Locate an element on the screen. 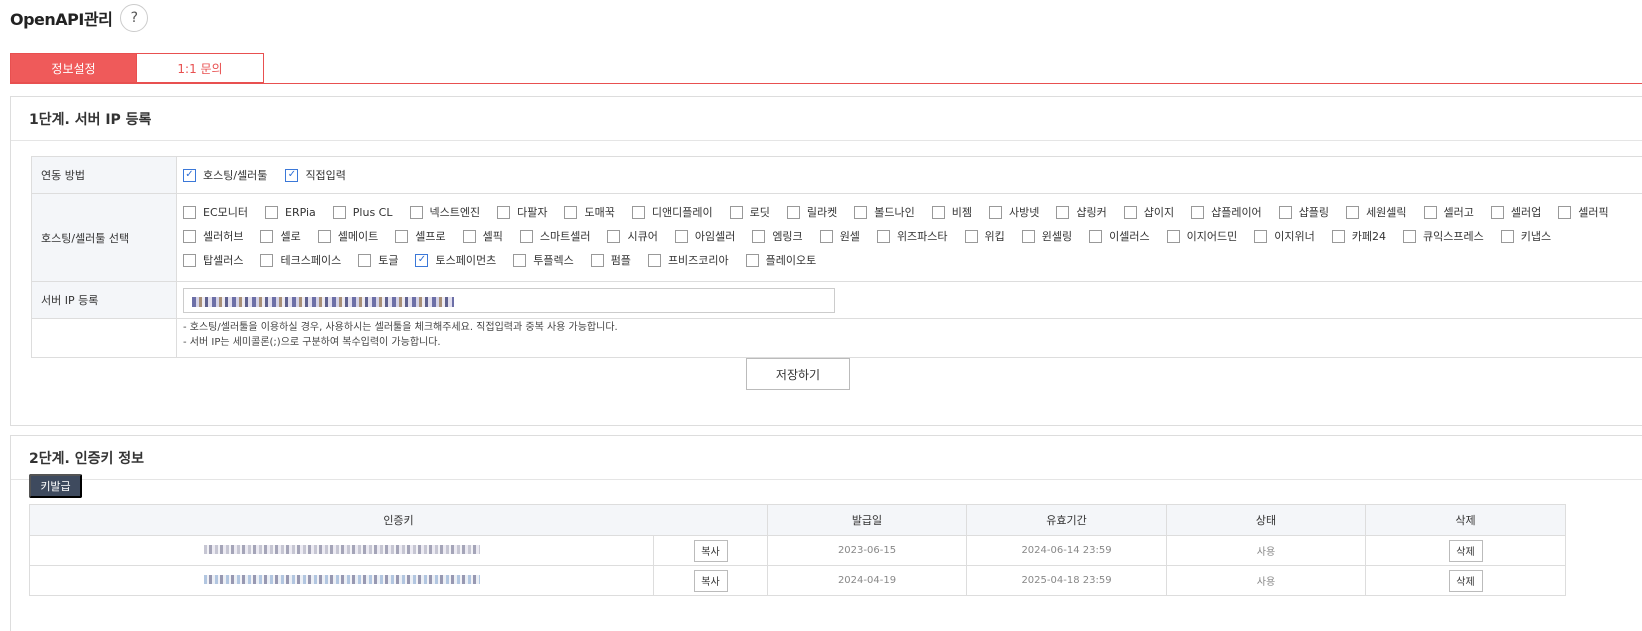  hosting-option-label: 위킵 is located at coordinates (994, 236).